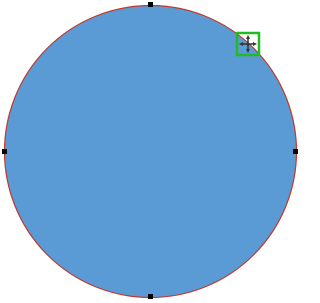 This screenshot has height=303, width=320. What do you see at coordinates (150, 296) in the screenshot?
I see `selection-handle-bottom` at bounding box center [150, 296].